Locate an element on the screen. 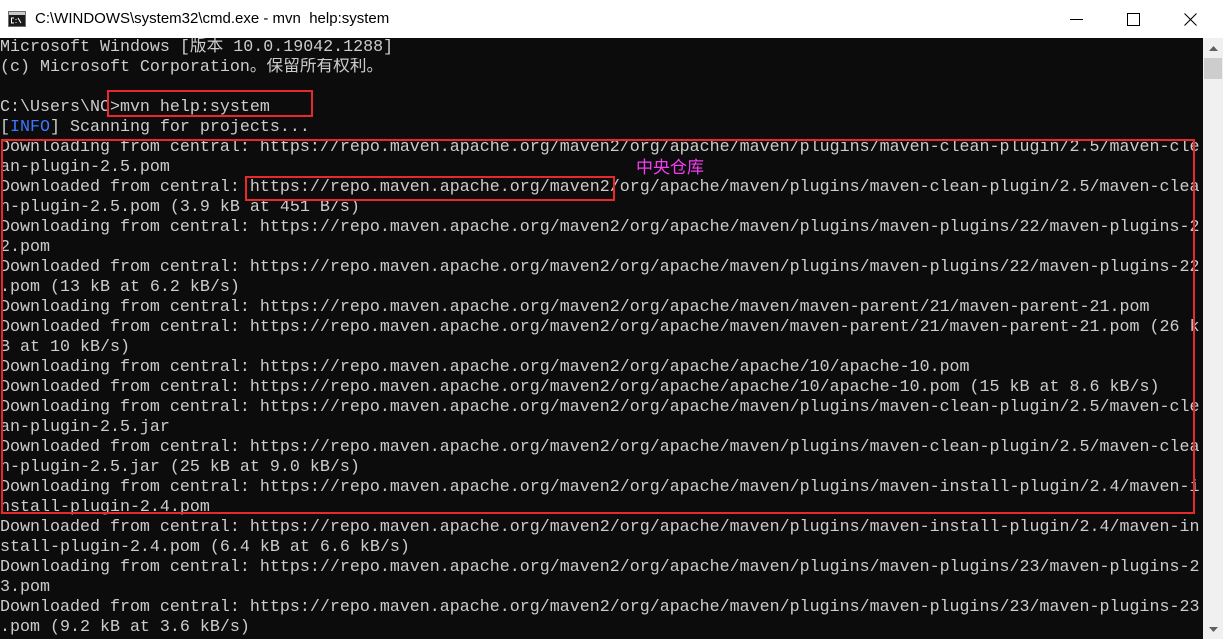  close-icon is located at coordinates (1190, 19).